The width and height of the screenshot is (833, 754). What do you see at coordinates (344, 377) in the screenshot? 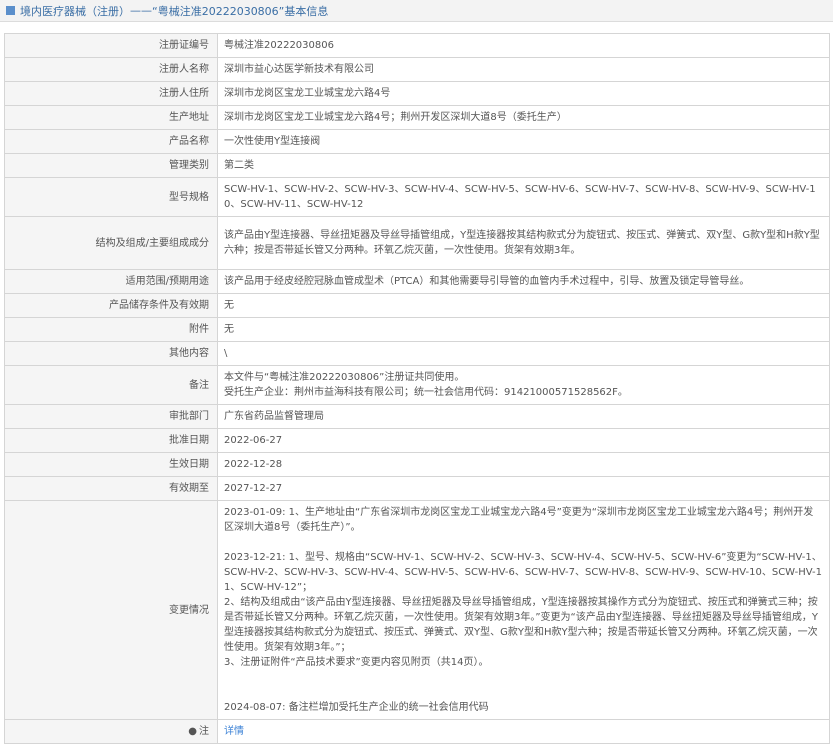
I see `remark-line-1: 本文件与“粤械注准20222030806”注册证共同使用。` at bounding box center [344, 377].